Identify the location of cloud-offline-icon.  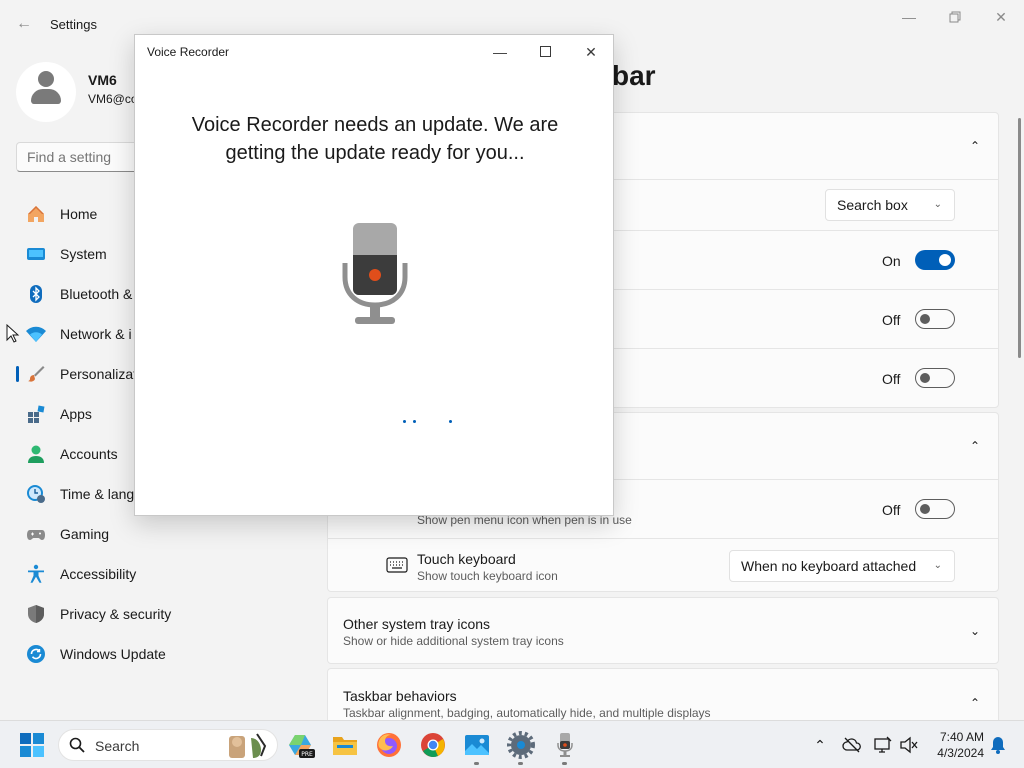
(852, 745).